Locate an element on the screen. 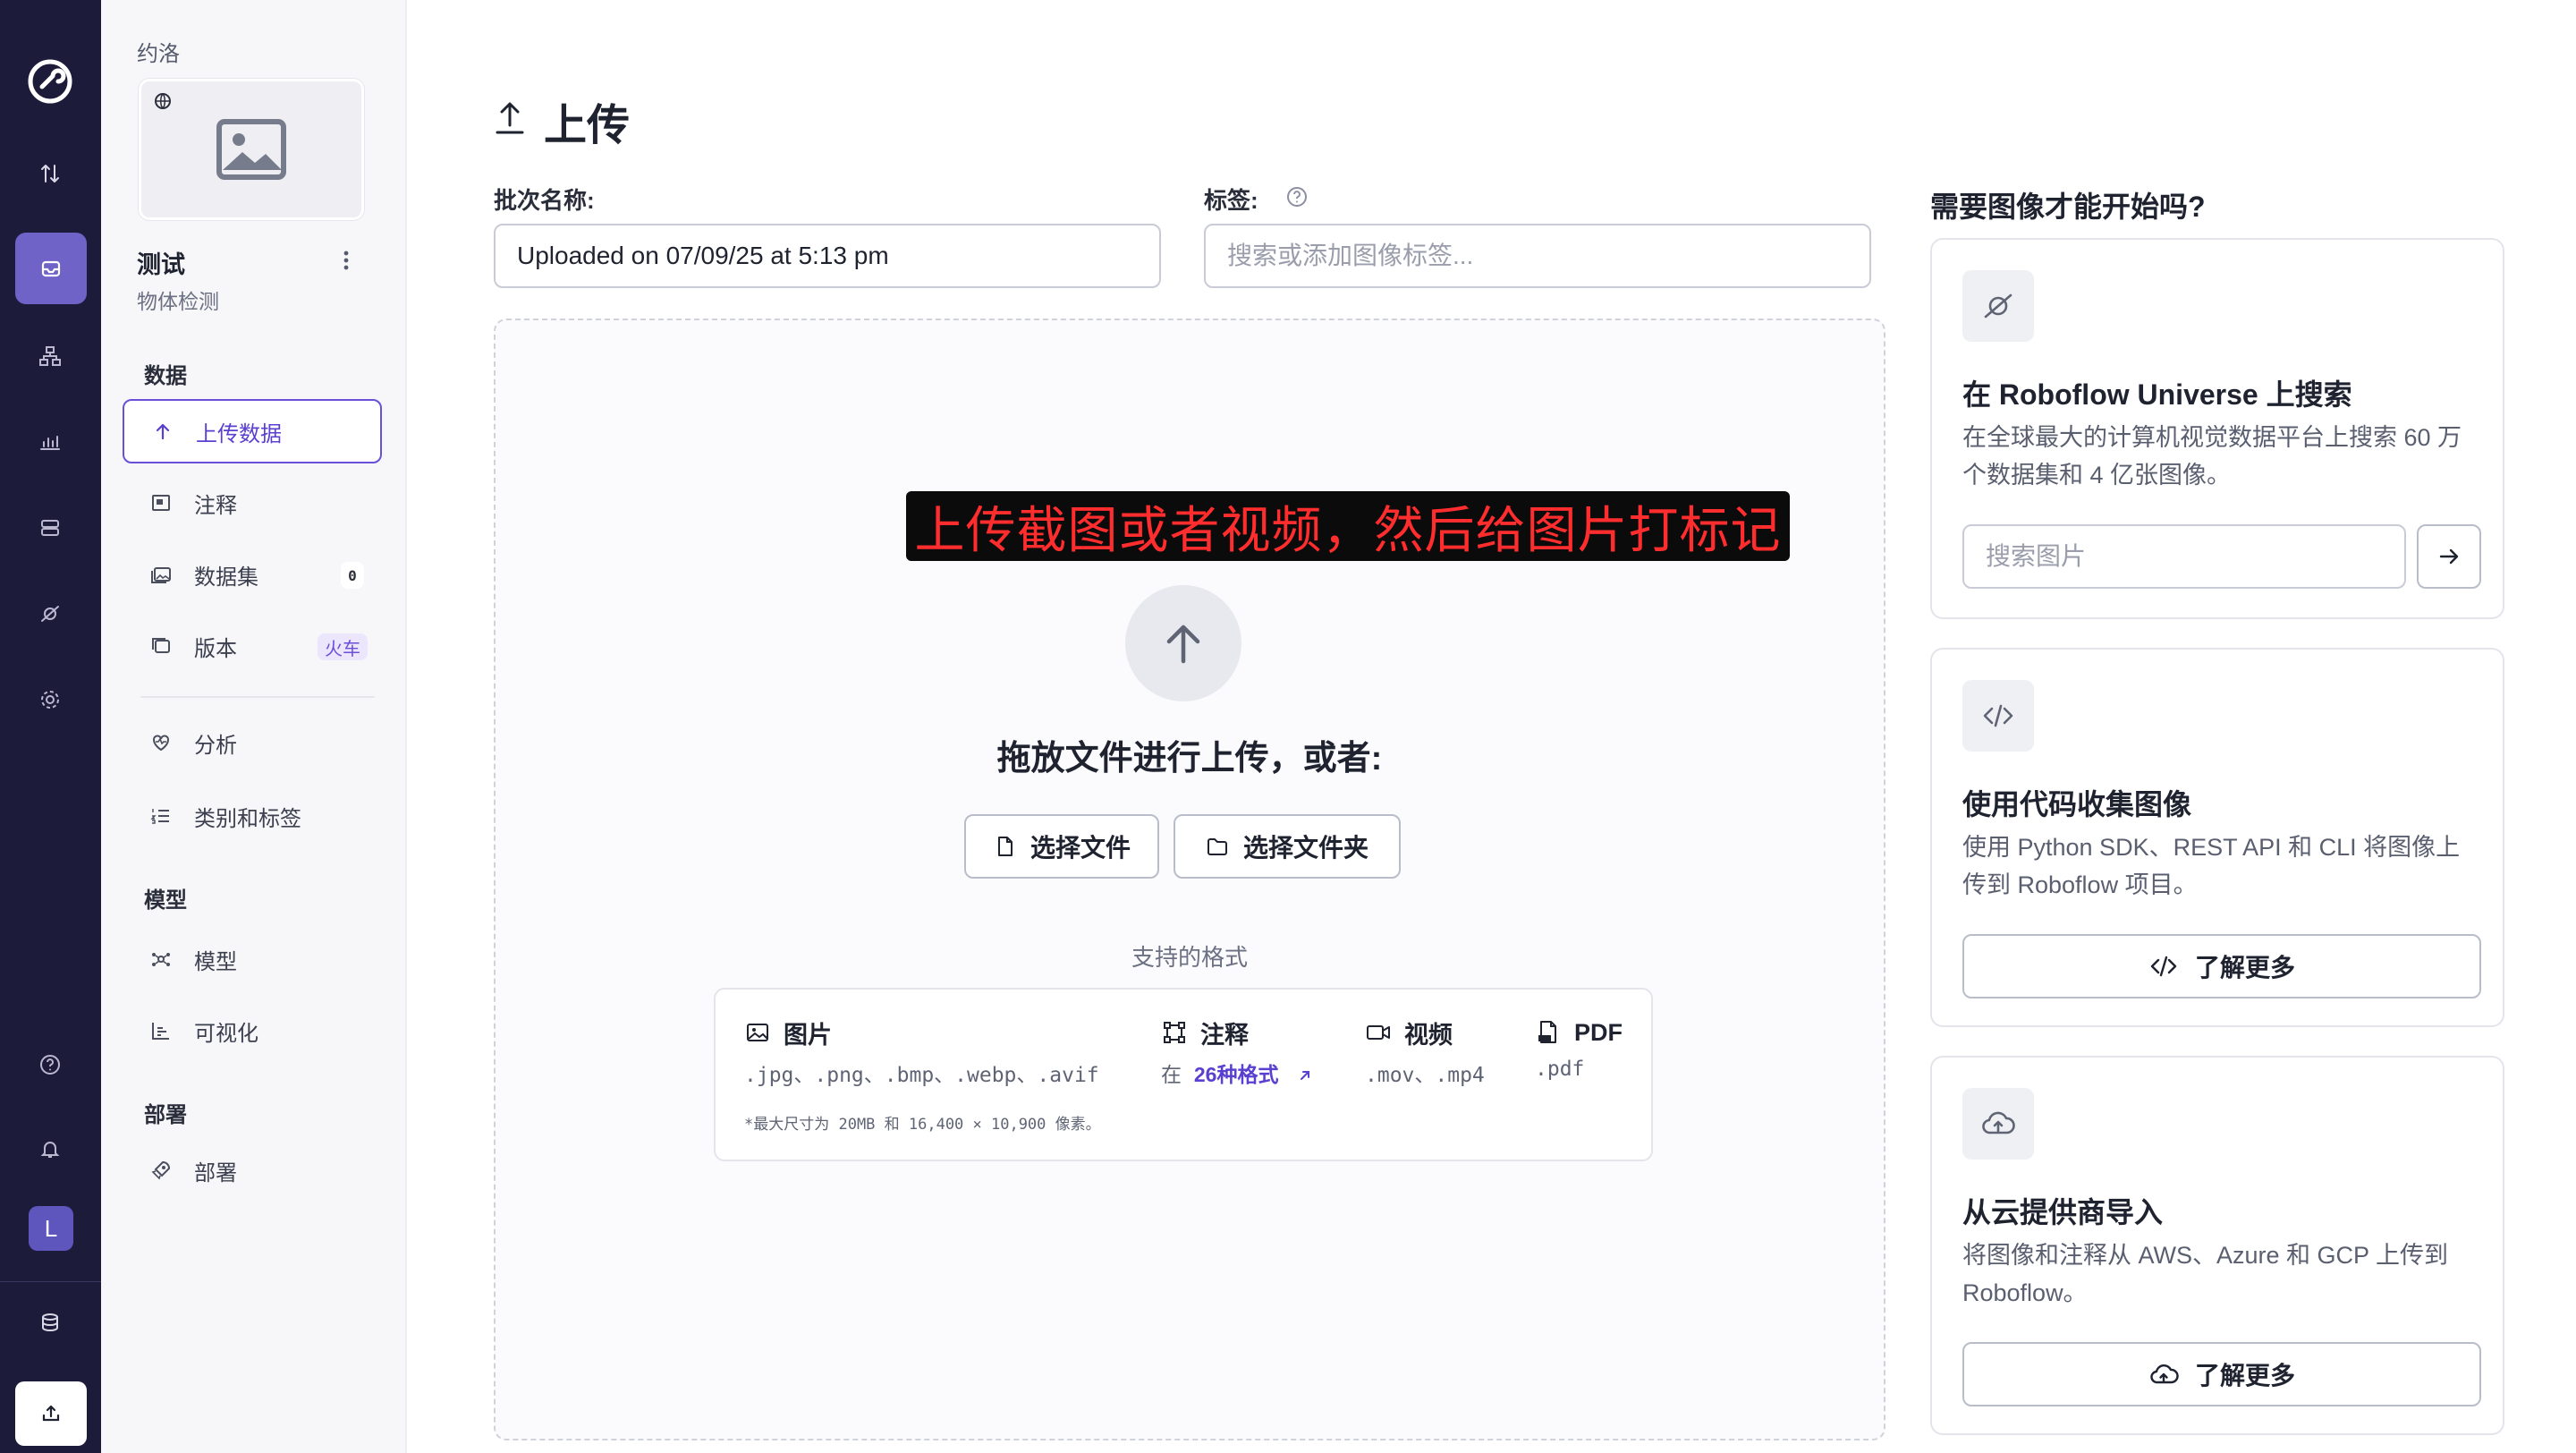 The height and width of the screenshot is (1453, 2576). format-images: 图片 .jpg、.png、.bmp、.webp、.avif is located at coordinates (921, 1052).